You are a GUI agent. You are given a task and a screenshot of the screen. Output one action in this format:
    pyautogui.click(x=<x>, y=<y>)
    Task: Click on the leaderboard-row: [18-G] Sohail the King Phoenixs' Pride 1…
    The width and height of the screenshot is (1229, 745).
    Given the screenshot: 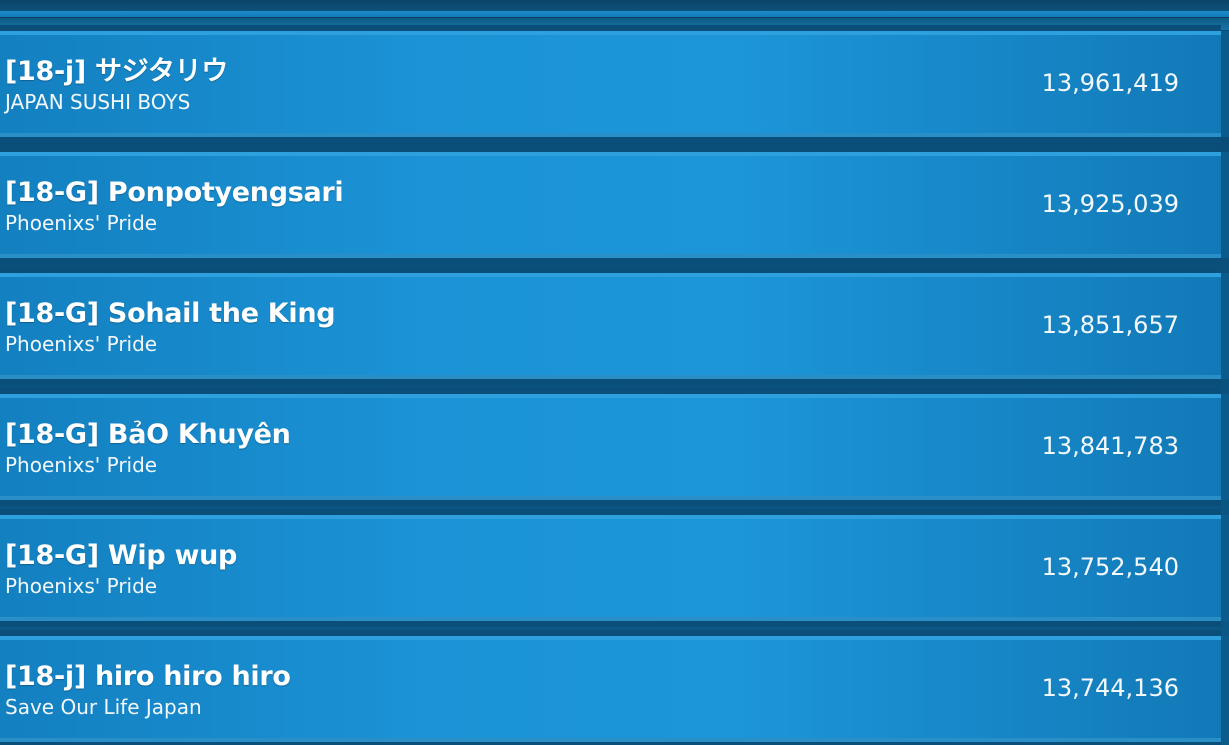 What is the action you would take?
    pyautogui.click(x=614, y=326)
    